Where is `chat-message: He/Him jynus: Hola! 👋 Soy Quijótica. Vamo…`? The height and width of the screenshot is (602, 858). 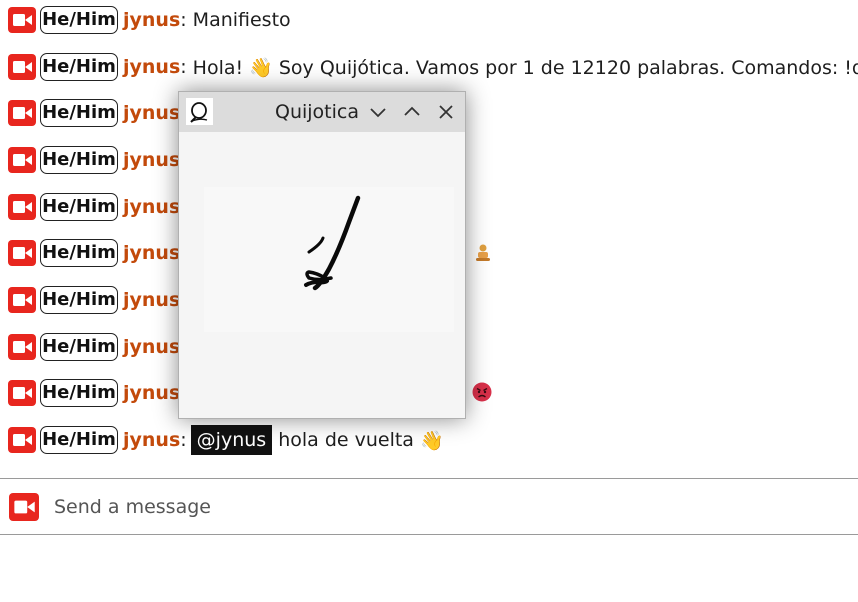 chat-message: He/Him jynus: Hola! 👋 Soy Quijótica. Vamo… is located at coordinates (429, 67).